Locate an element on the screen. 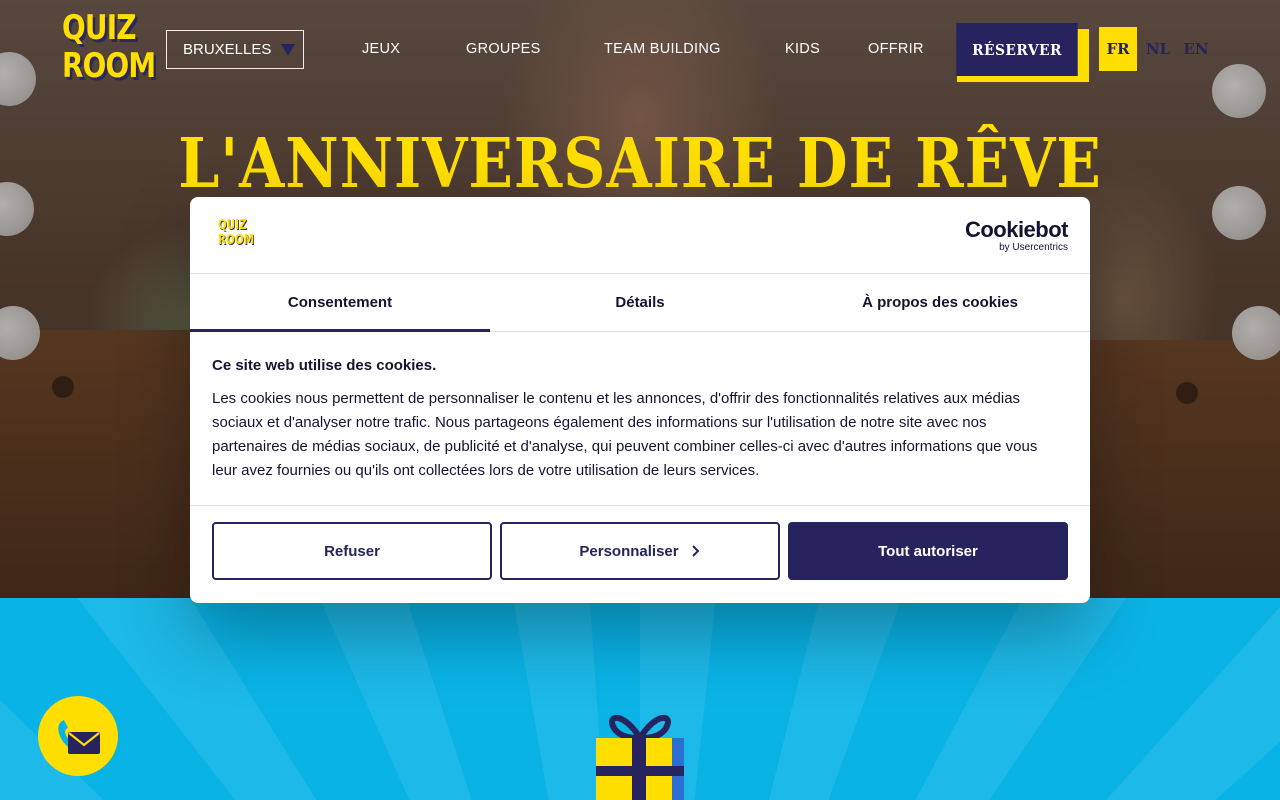  phone-mail-icon is located at coordinates (79, 737).